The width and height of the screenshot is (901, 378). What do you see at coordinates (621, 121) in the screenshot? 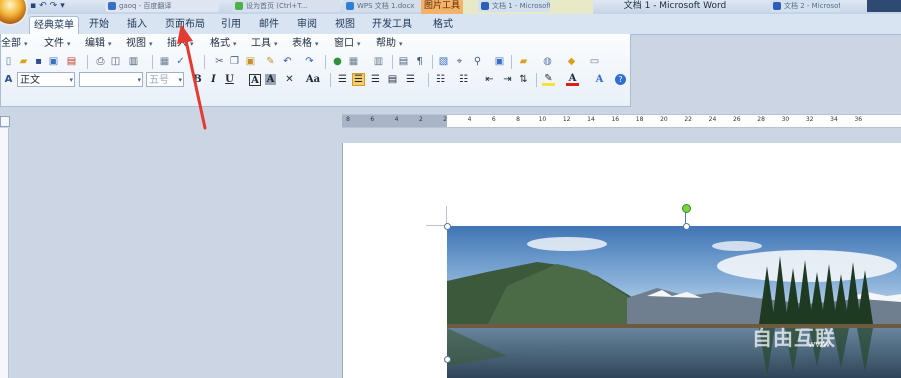
I see `horizontal-ruler: 8 6 4 2 2 4 6 8 10 12 14 16 18 20 22 24 26 28 30 32 34 36` at bounding box center [621, 121].